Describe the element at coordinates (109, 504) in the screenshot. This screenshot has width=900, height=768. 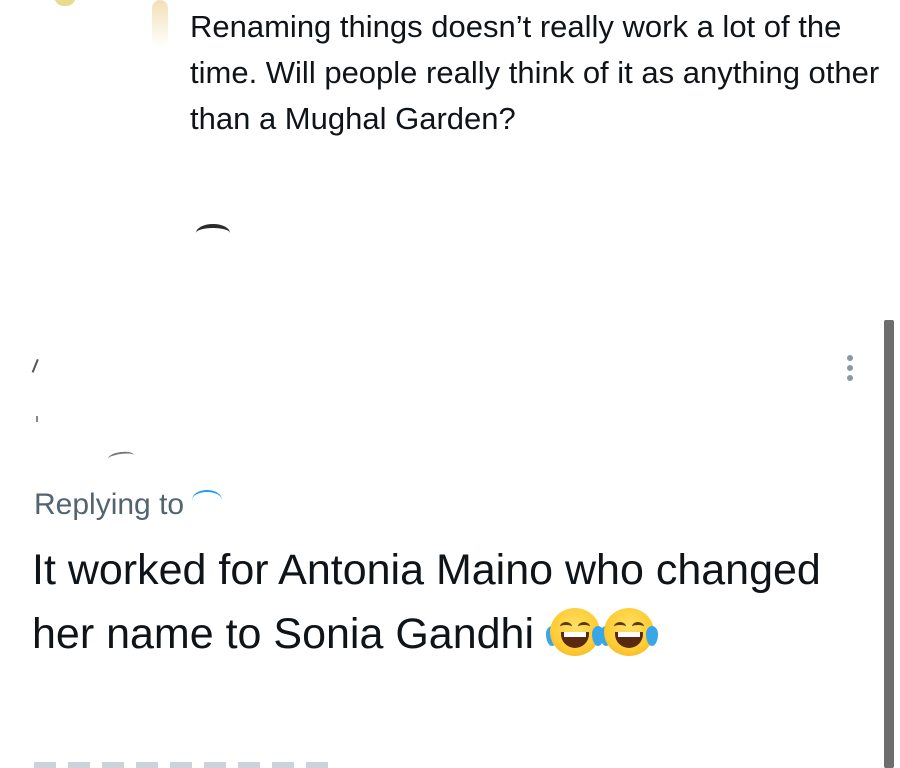
I see `replying-to-label: Replying to` at that location.